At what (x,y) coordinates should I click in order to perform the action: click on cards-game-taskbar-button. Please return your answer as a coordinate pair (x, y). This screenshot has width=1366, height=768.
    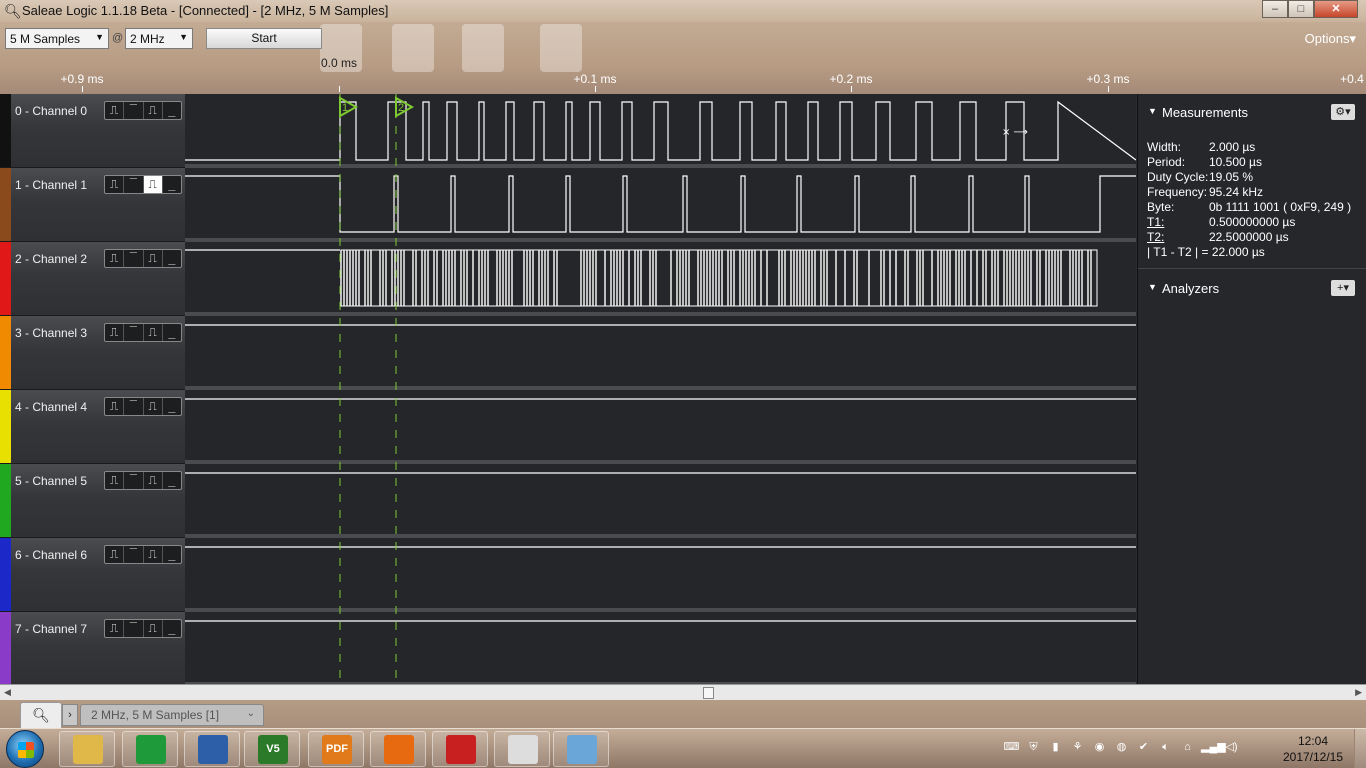
    Looking at the image, I should click on (460, 749).